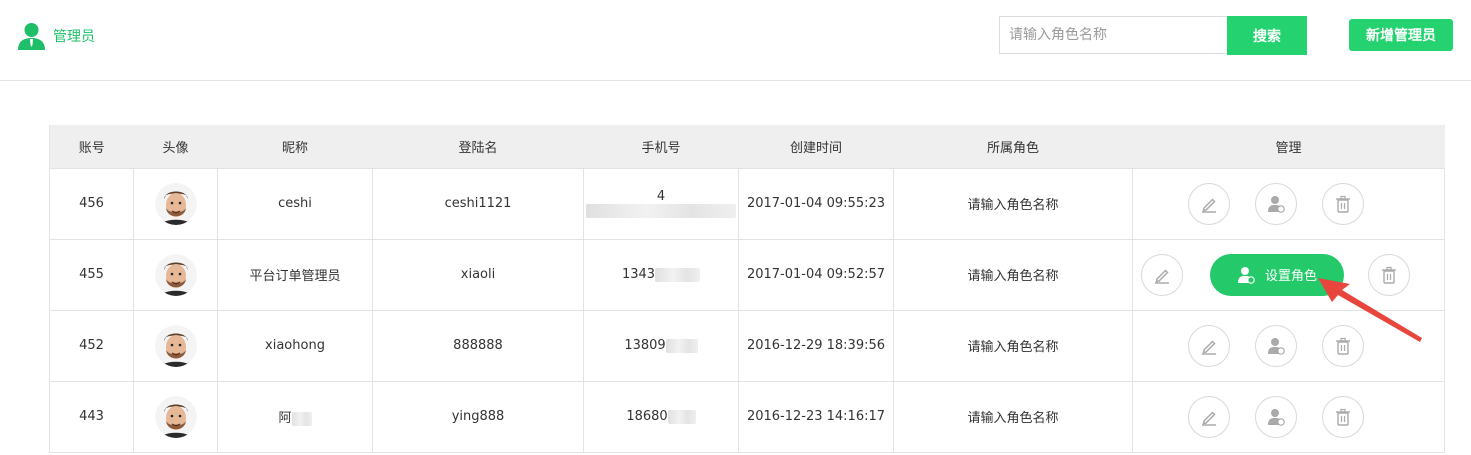  Describe the element at coordinates (295, 147) in the screenshot. I see `col-header-nickname: 昵称` at that location.